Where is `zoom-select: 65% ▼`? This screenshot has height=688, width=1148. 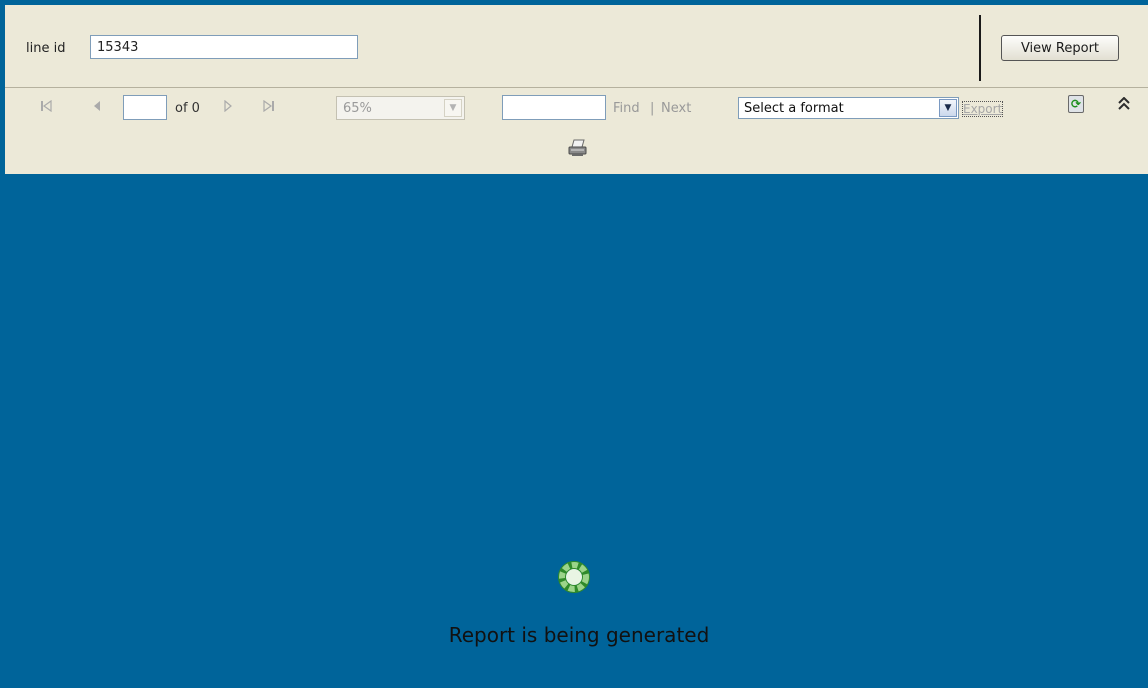
zoom-select: 65% ▼ is located at coordinates (400, 108).